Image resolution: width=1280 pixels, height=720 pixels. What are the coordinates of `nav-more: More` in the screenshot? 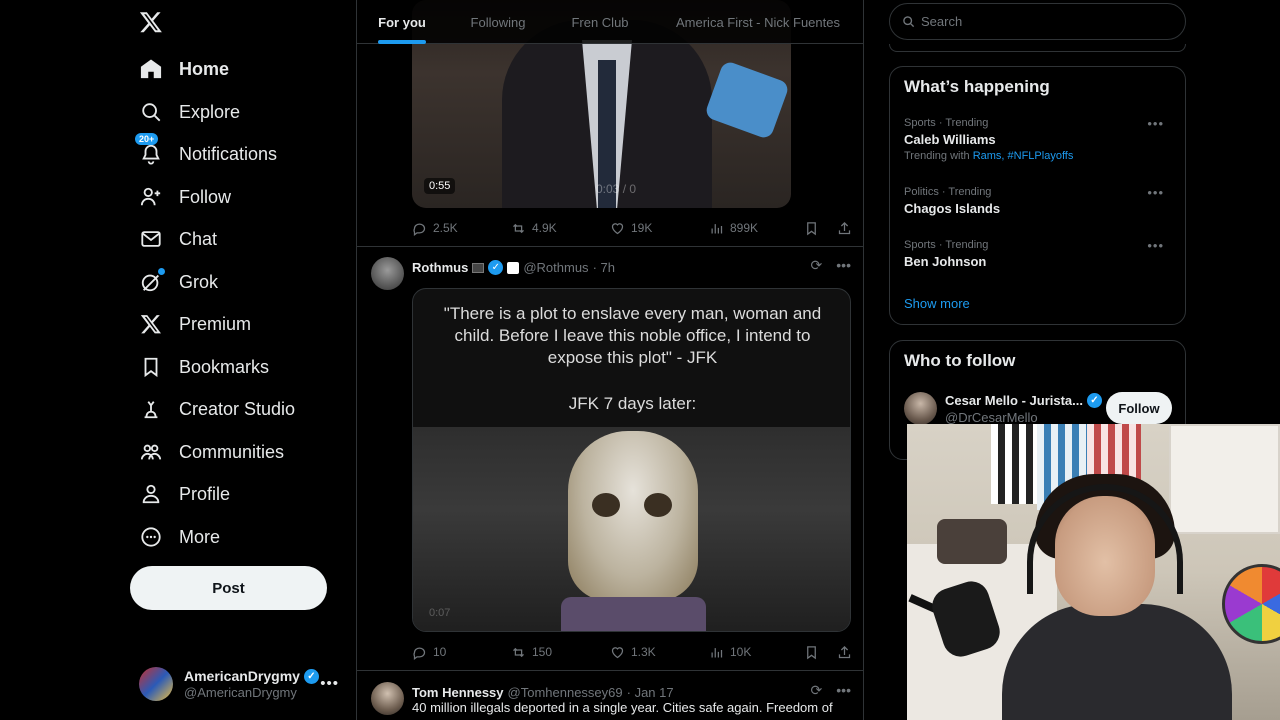 It's located at (179, 537).